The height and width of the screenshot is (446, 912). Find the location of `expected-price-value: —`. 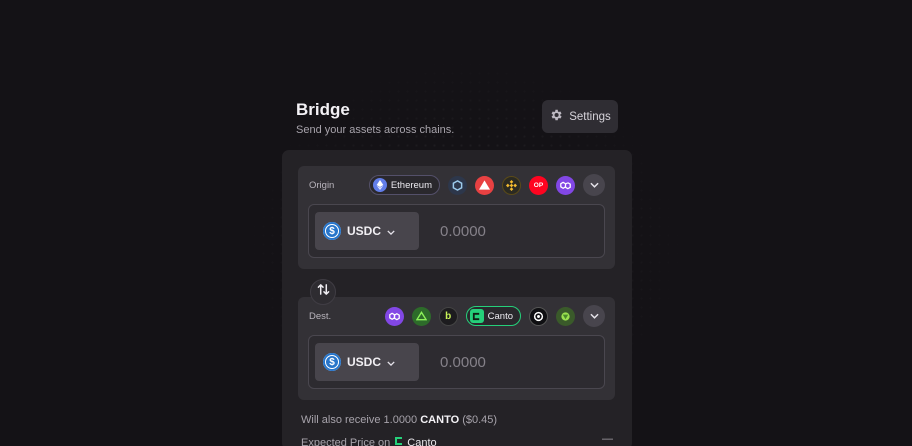

expected-price-value: — is located at coordinates (607, 439).